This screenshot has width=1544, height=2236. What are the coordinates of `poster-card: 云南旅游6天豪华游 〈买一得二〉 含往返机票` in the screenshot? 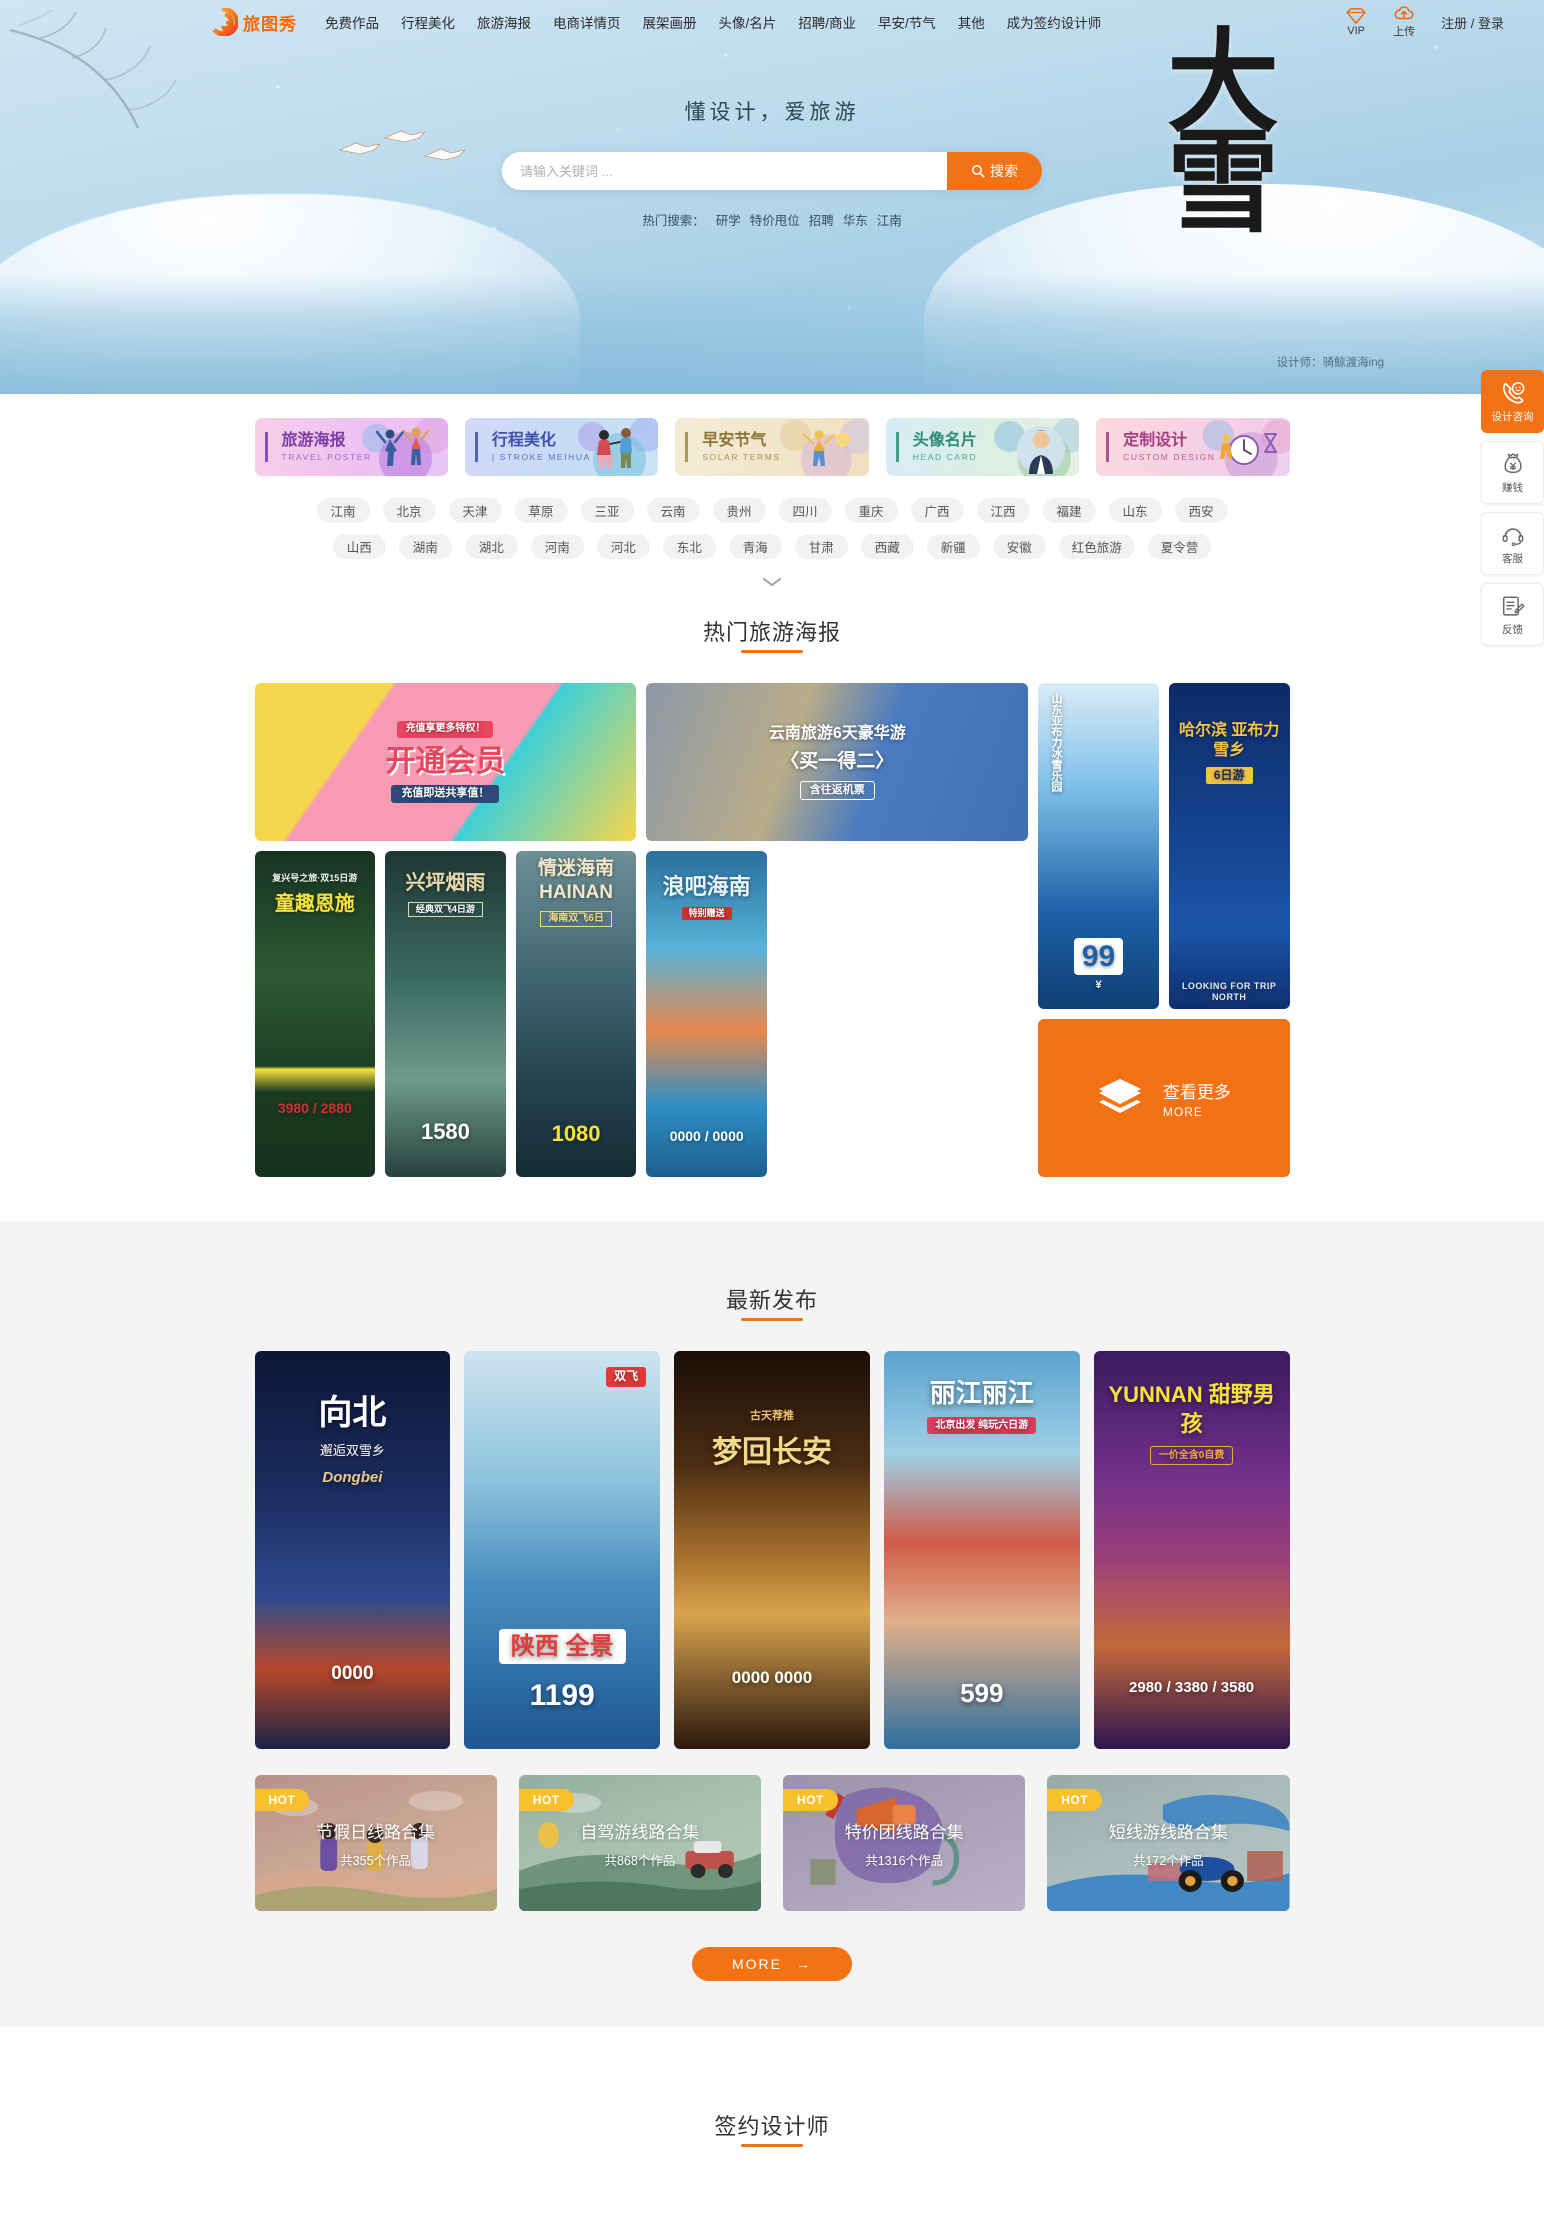 It's located at (837, 762).